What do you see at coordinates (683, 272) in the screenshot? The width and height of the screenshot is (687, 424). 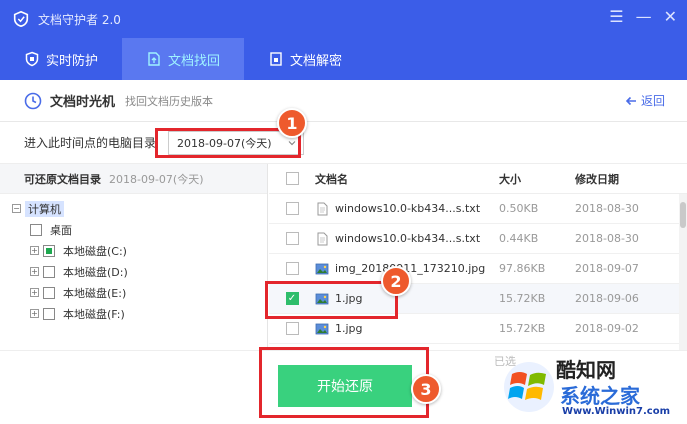 I see `table-scrollbar` at bounding box center [683, 272].